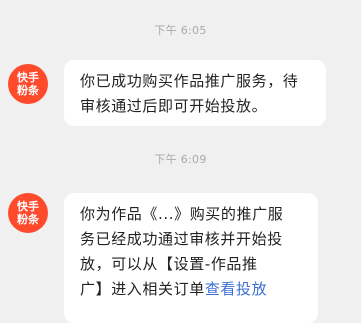 This screenshot has width=361, height=323. I want to click on message-timestamp: 下午 6:09, so click(180, 159).